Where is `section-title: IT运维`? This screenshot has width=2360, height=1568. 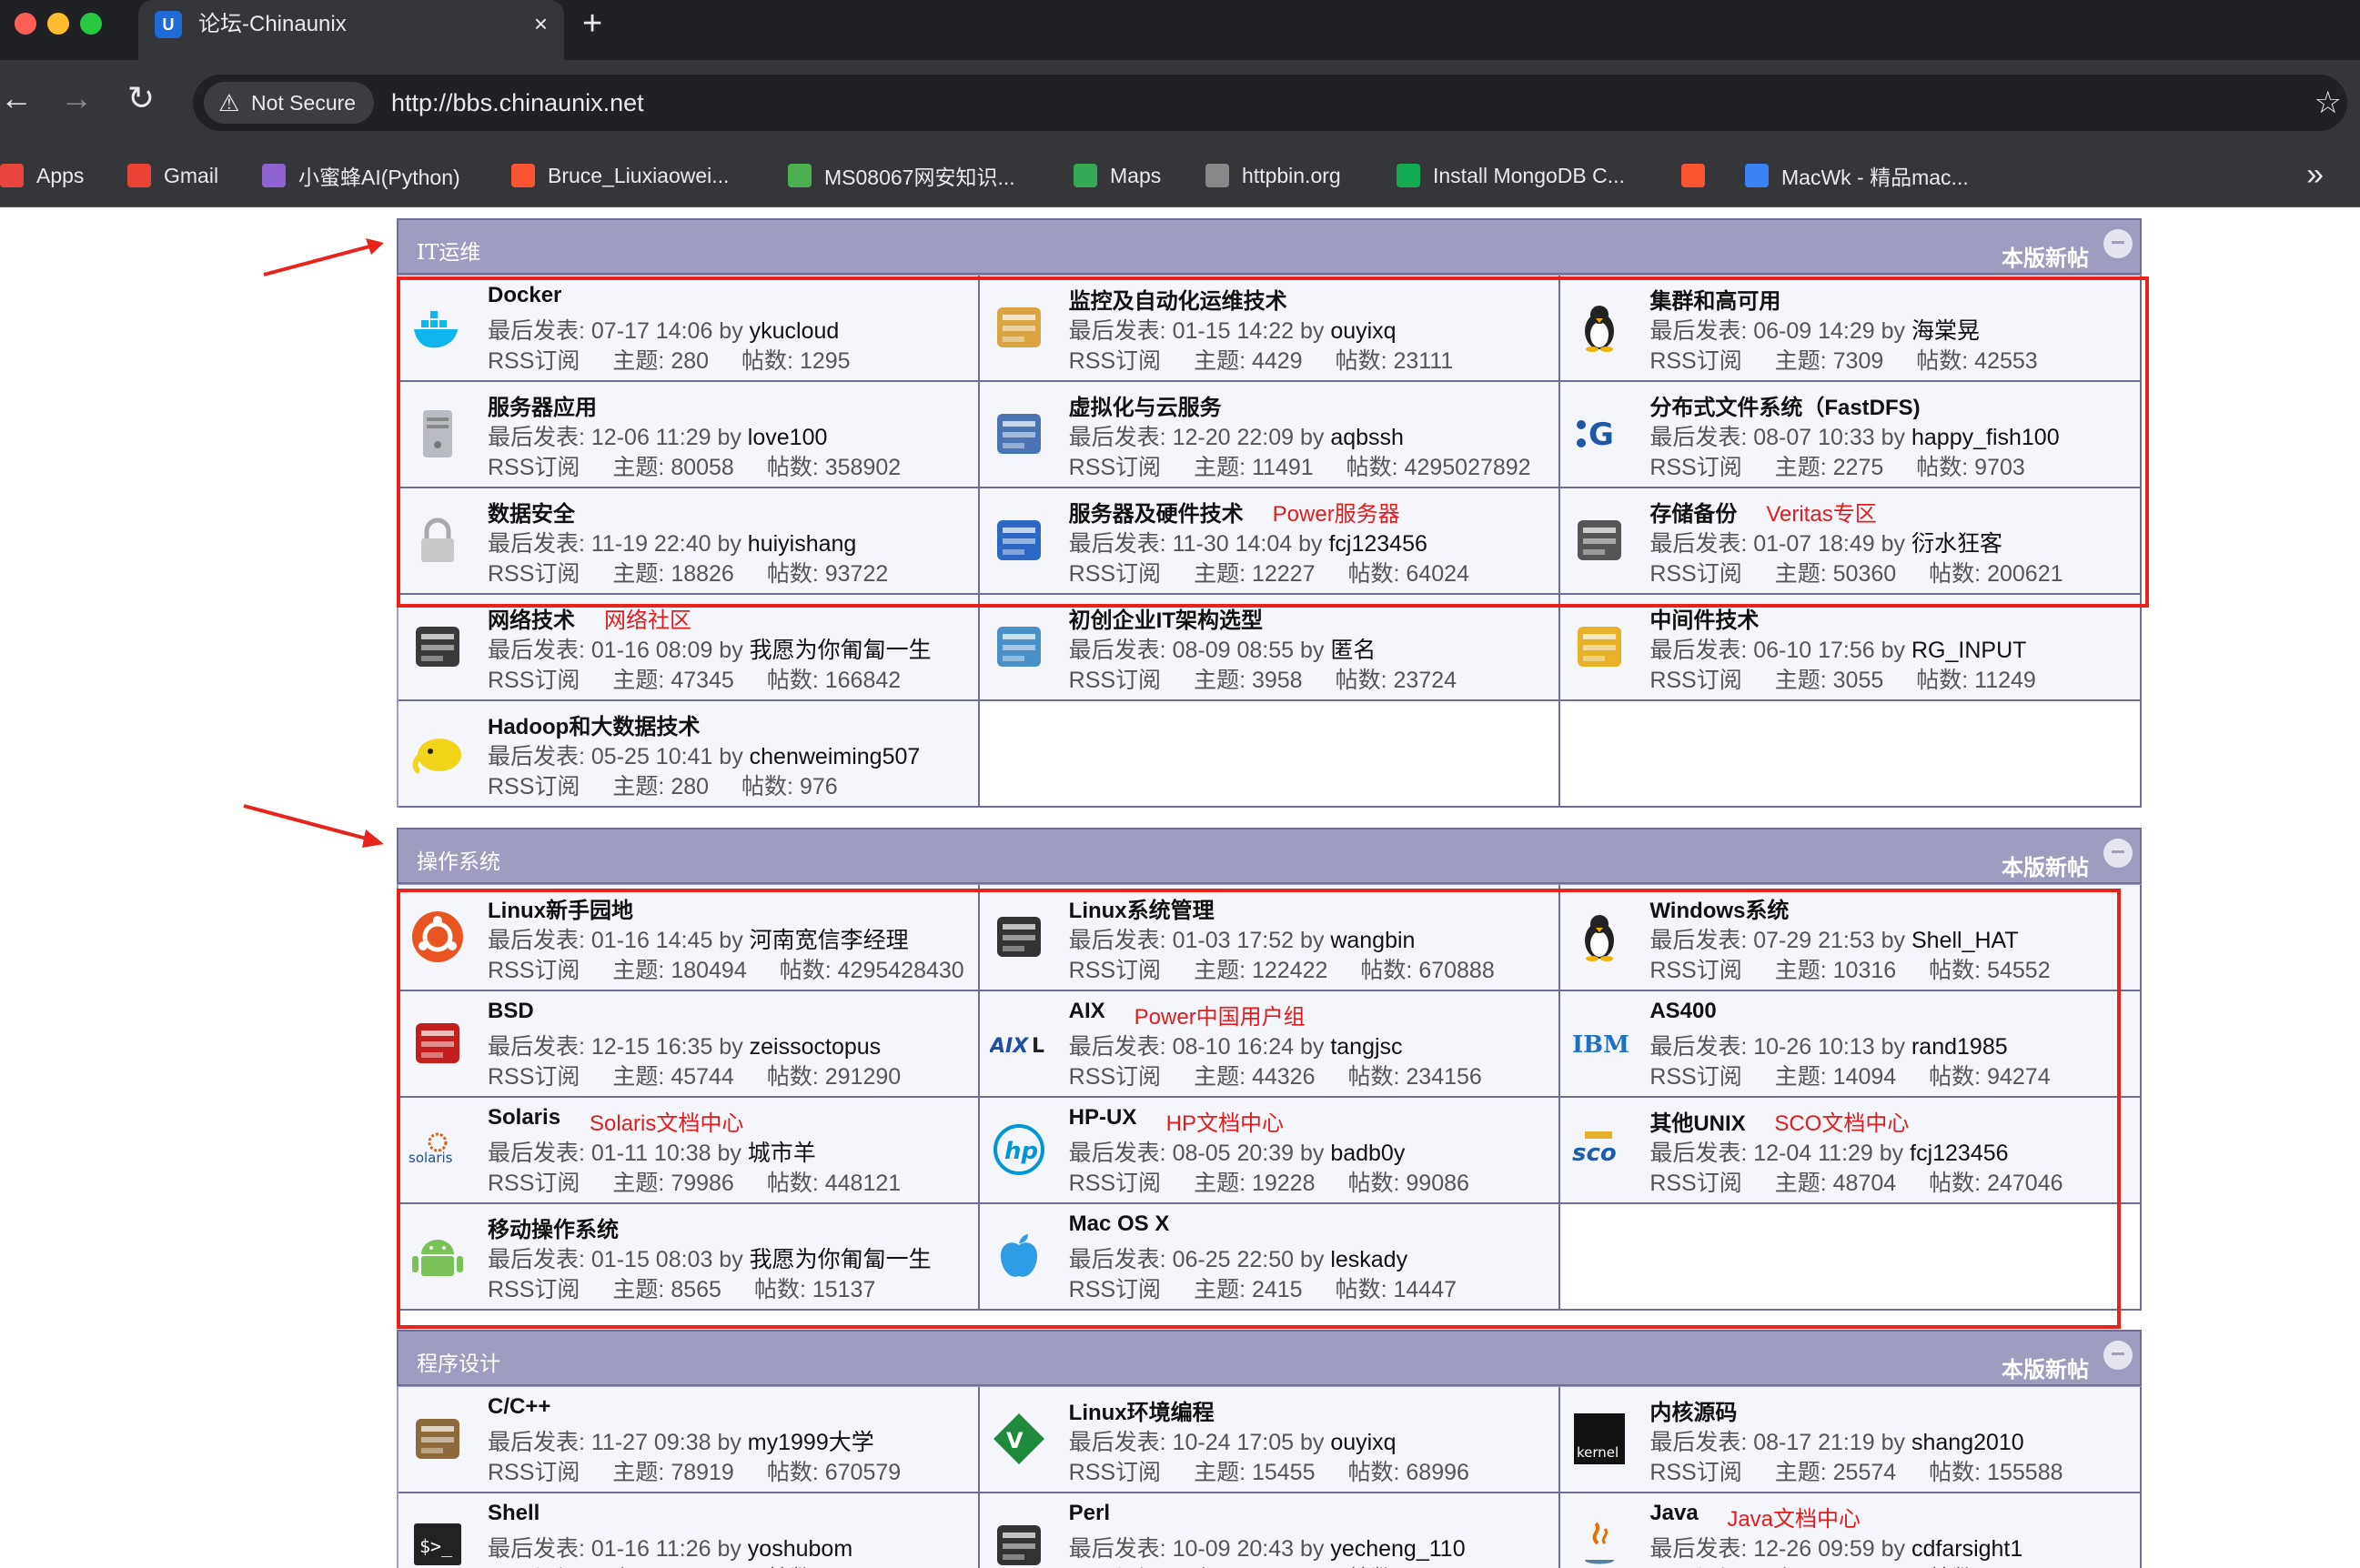 section-title: IT运维 is located at coordinates (449, 250).